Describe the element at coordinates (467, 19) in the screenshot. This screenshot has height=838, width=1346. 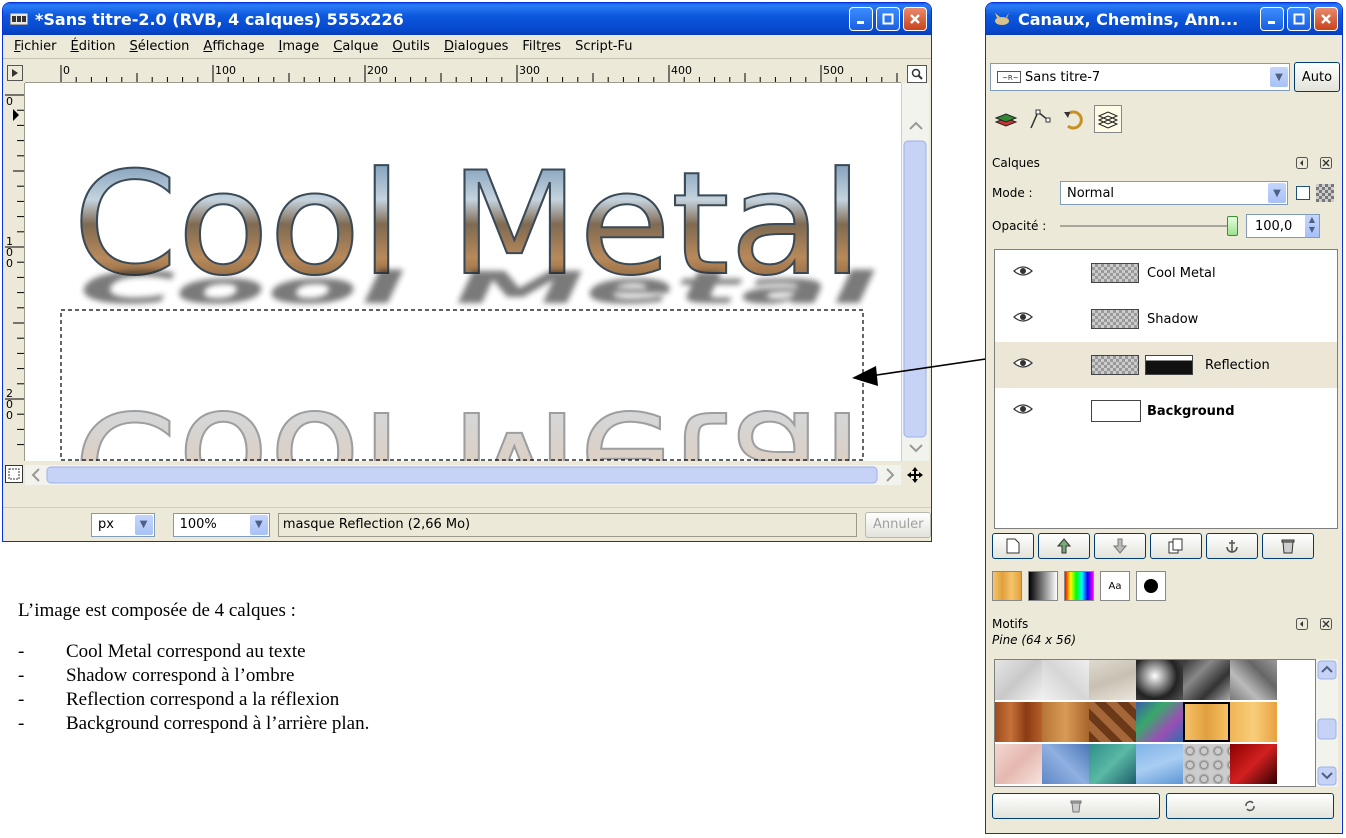
I see `image-window-titlebar: *Sans titre-2.0 (RVB, 4 calques) 555x226` at that location.